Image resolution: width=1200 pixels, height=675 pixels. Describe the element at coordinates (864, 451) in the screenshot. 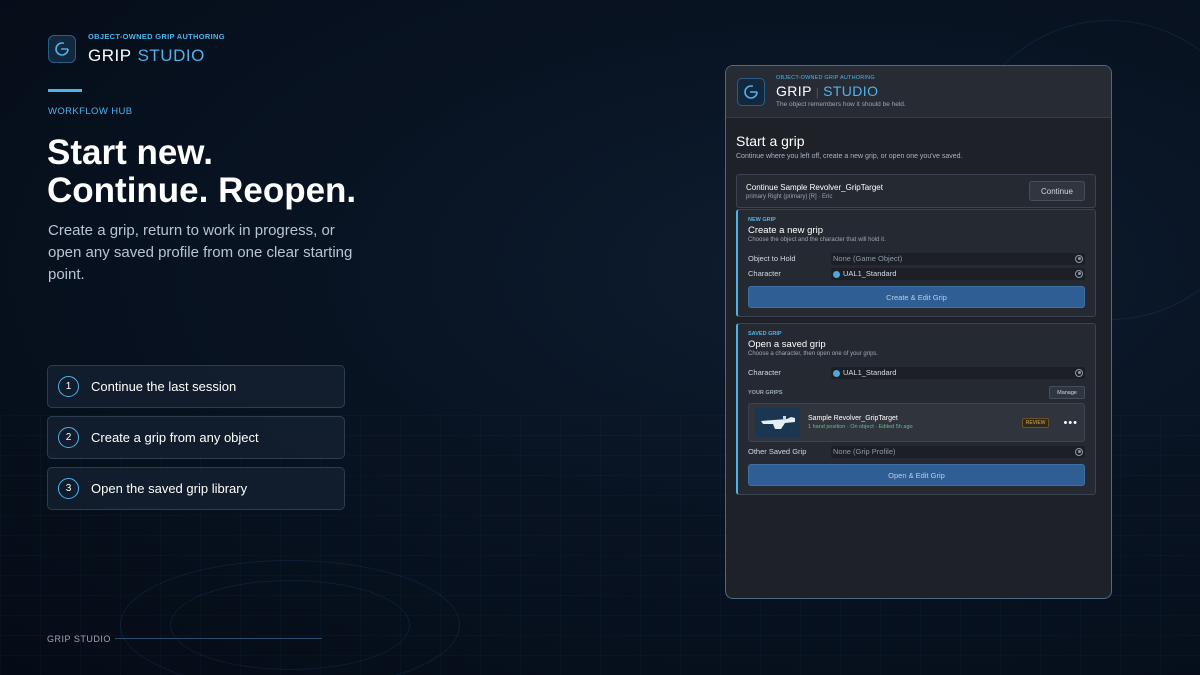

I see `other-saved-grip-value: None (Grip Profile)` at that location.